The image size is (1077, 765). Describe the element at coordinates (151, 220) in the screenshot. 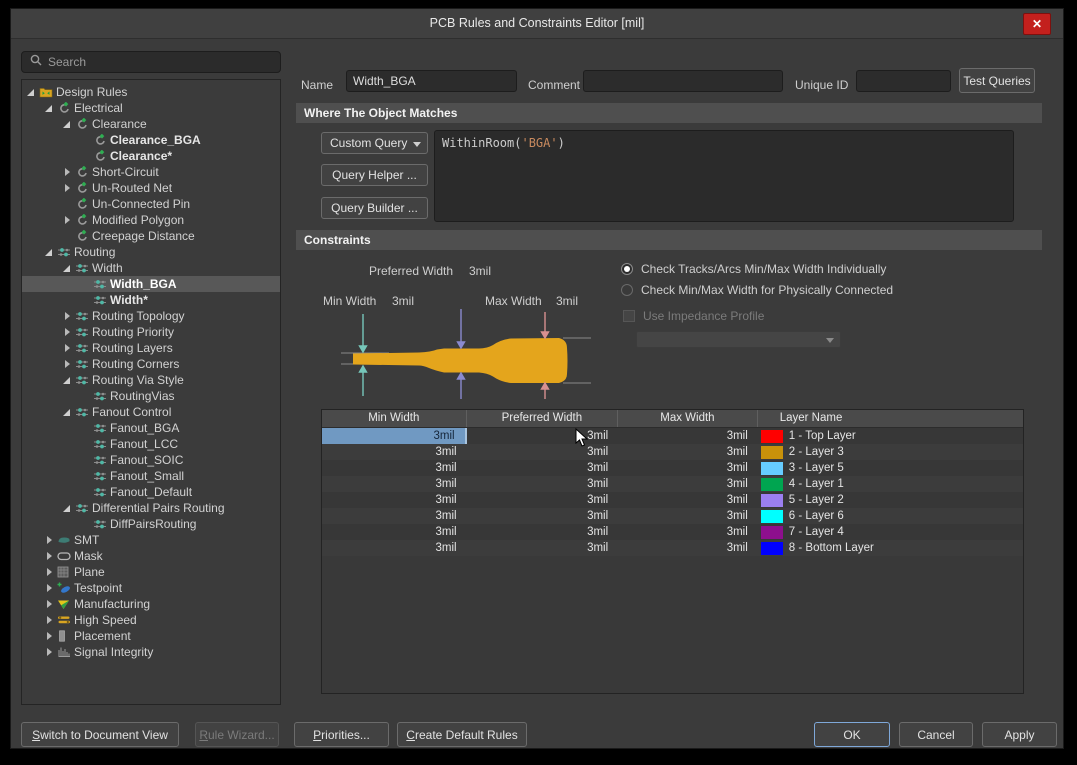

I see `tree-item-modified-polygon: Modified Polygon` at that location.